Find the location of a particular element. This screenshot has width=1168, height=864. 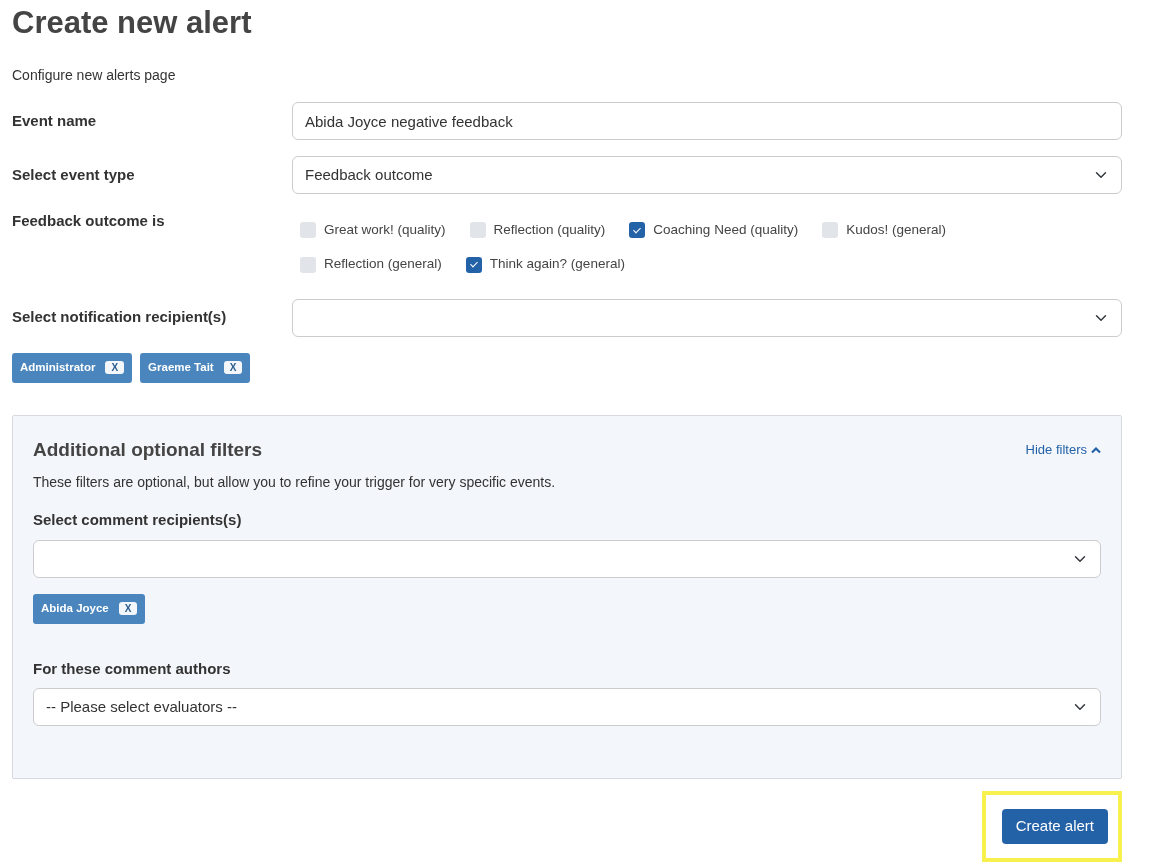

field-label: For these comment authors is located at coordinates (132, 668).